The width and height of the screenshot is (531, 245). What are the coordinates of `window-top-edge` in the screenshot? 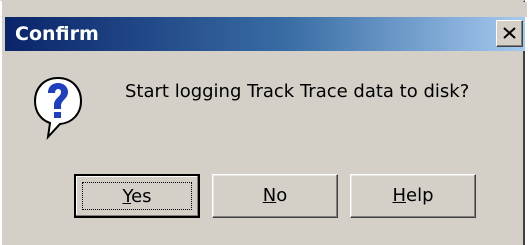 It's located at (264, 9).